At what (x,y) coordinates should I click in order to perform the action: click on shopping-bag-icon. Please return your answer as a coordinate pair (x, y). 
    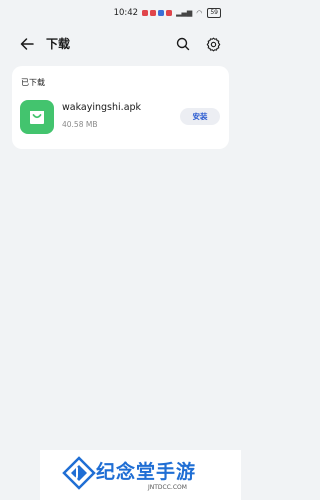
    Looking at the image, I should click on (37, 117).